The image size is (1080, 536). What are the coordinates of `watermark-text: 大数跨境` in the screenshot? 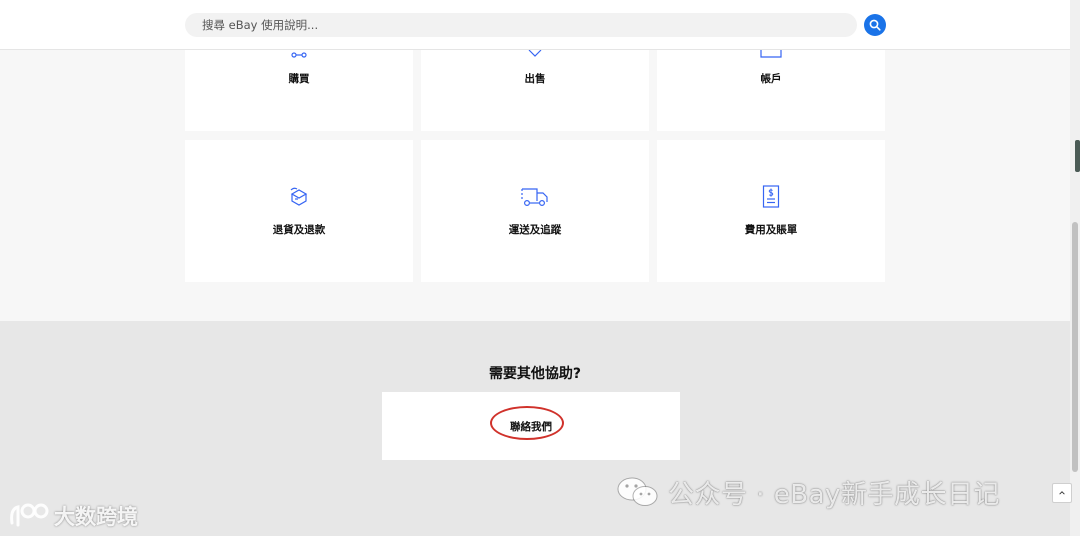 It's located at (96, 517).